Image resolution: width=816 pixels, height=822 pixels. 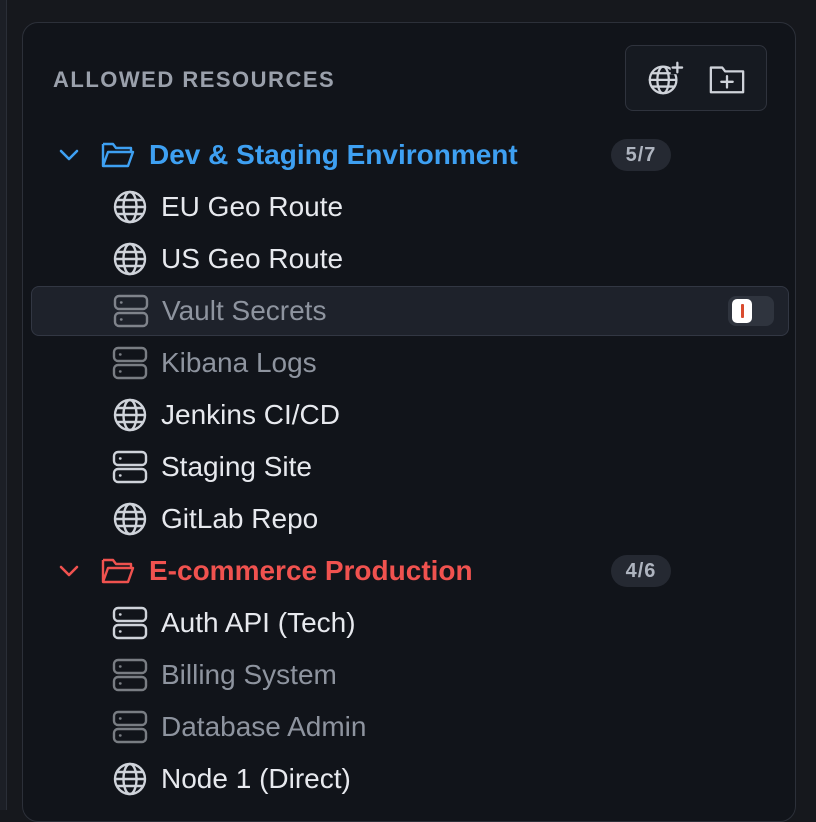 What do you see at coordinates (256, 778) in the screenshot?
I see `resource-label: Node 1 (Direct)` at bounding box center [256, 778].